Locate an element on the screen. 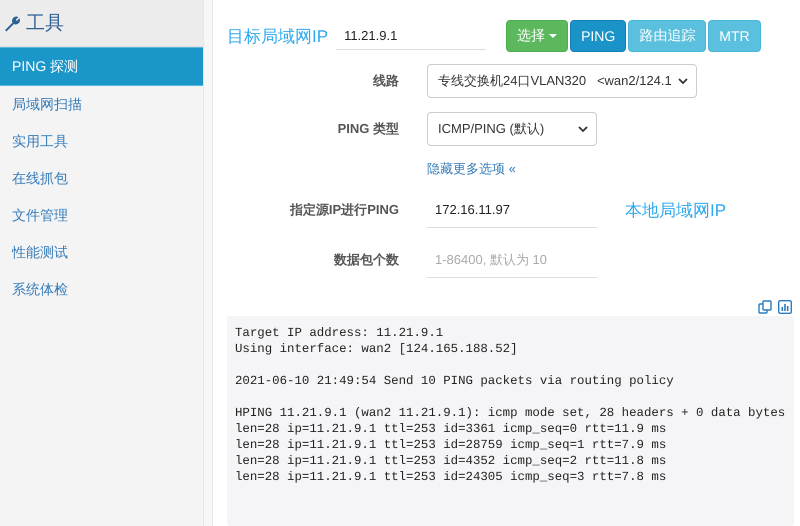 This screenshot has width=800, height=526. action-button: PING is located at coordinates (598, 36).